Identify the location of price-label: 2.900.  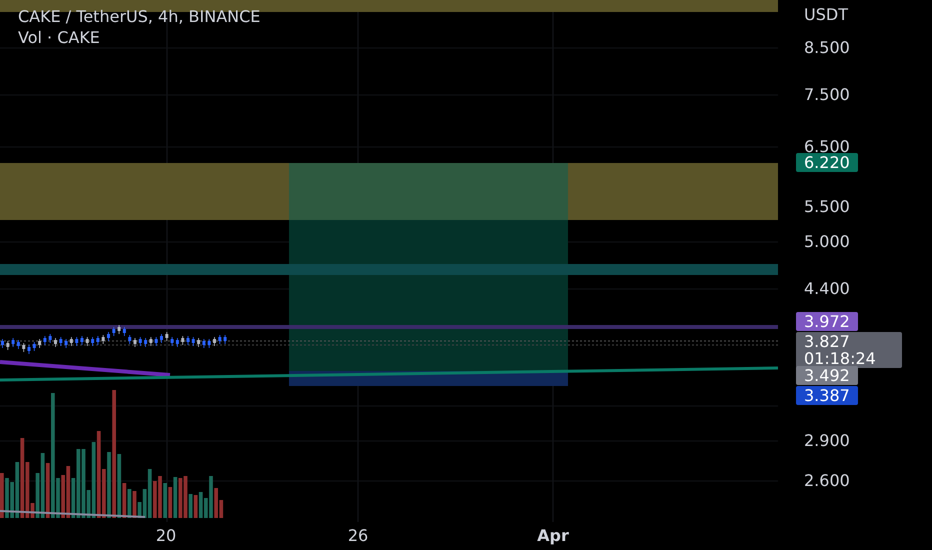
(827, 441).